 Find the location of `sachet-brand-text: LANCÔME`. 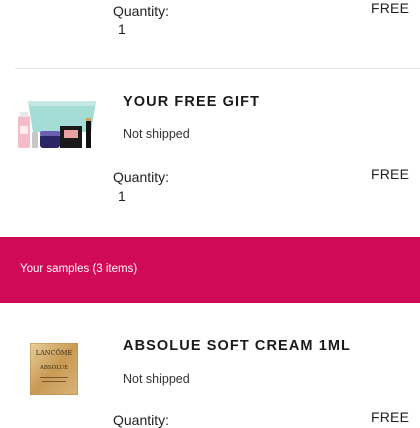

sachet-brand-text: LANCÔME is located at coordinates (54, 352).